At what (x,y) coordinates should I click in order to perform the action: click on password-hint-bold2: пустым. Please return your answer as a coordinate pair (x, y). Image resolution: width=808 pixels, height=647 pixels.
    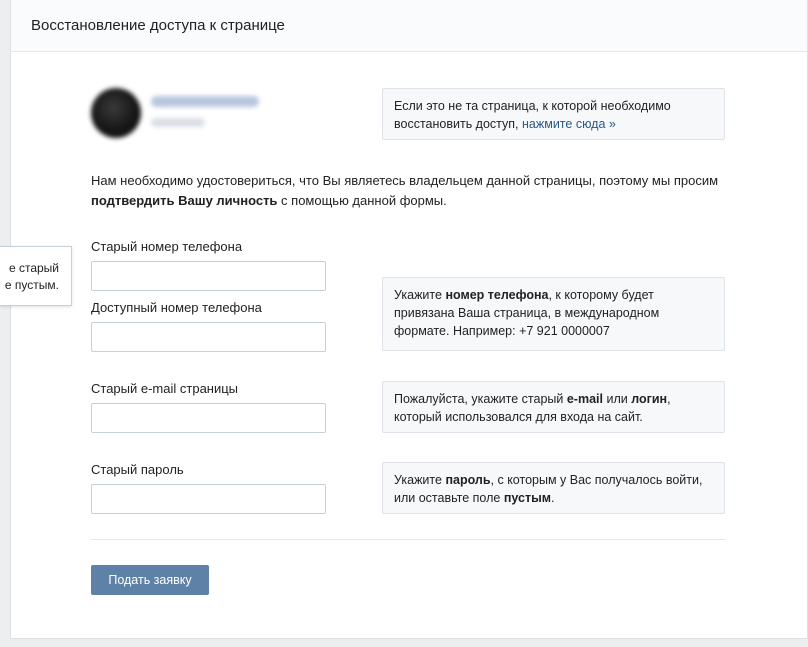
    Looking at the image, I should click on (527, 498).